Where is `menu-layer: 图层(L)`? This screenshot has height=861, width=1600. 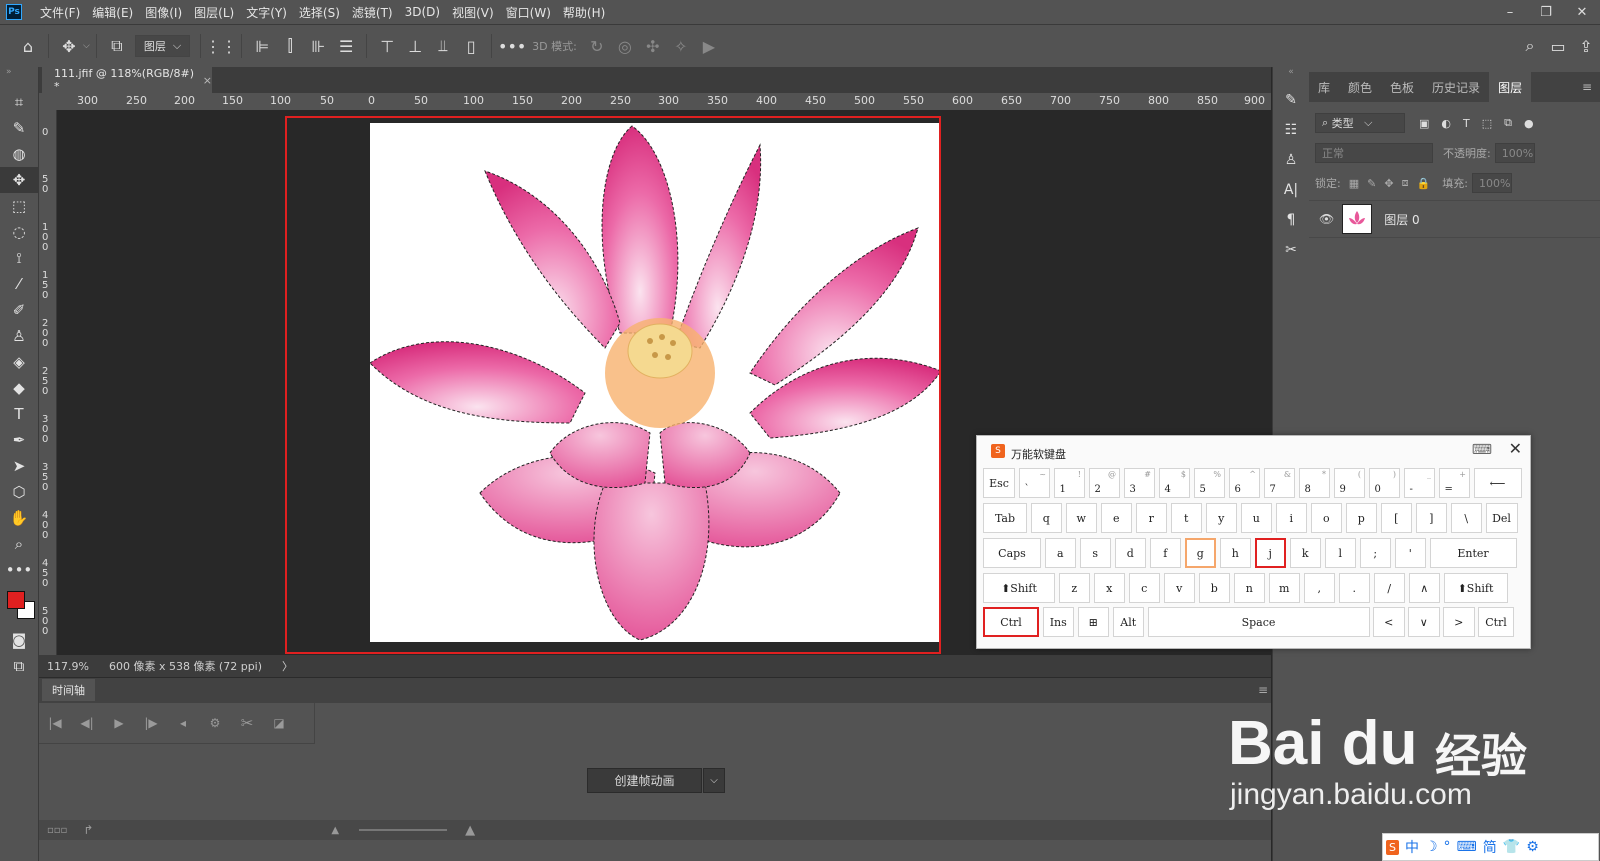
menu-layer: 图层(L) is located at coordinates (214, 12).